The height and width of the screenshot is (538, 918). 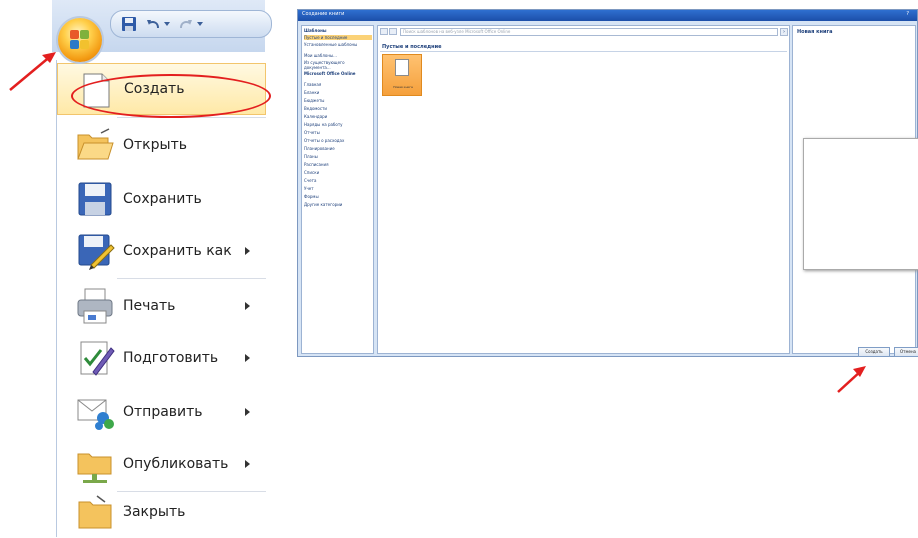 What do you see at coordinates (338, 124) in the screenshot?
I see `sidebar-item-work-orders: Наряды на работу` at bounding box center [338, 124].